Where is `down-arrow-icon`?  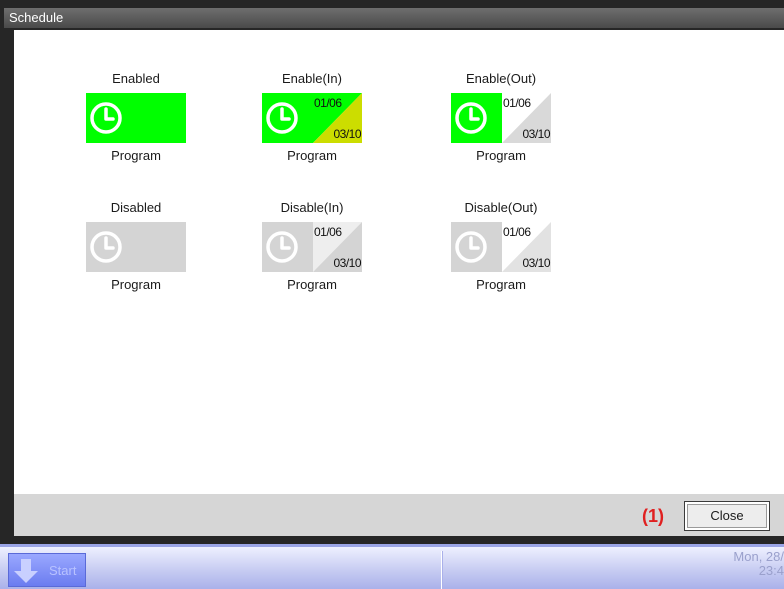
down-arrow-icon is located at coordinates (26, 571).